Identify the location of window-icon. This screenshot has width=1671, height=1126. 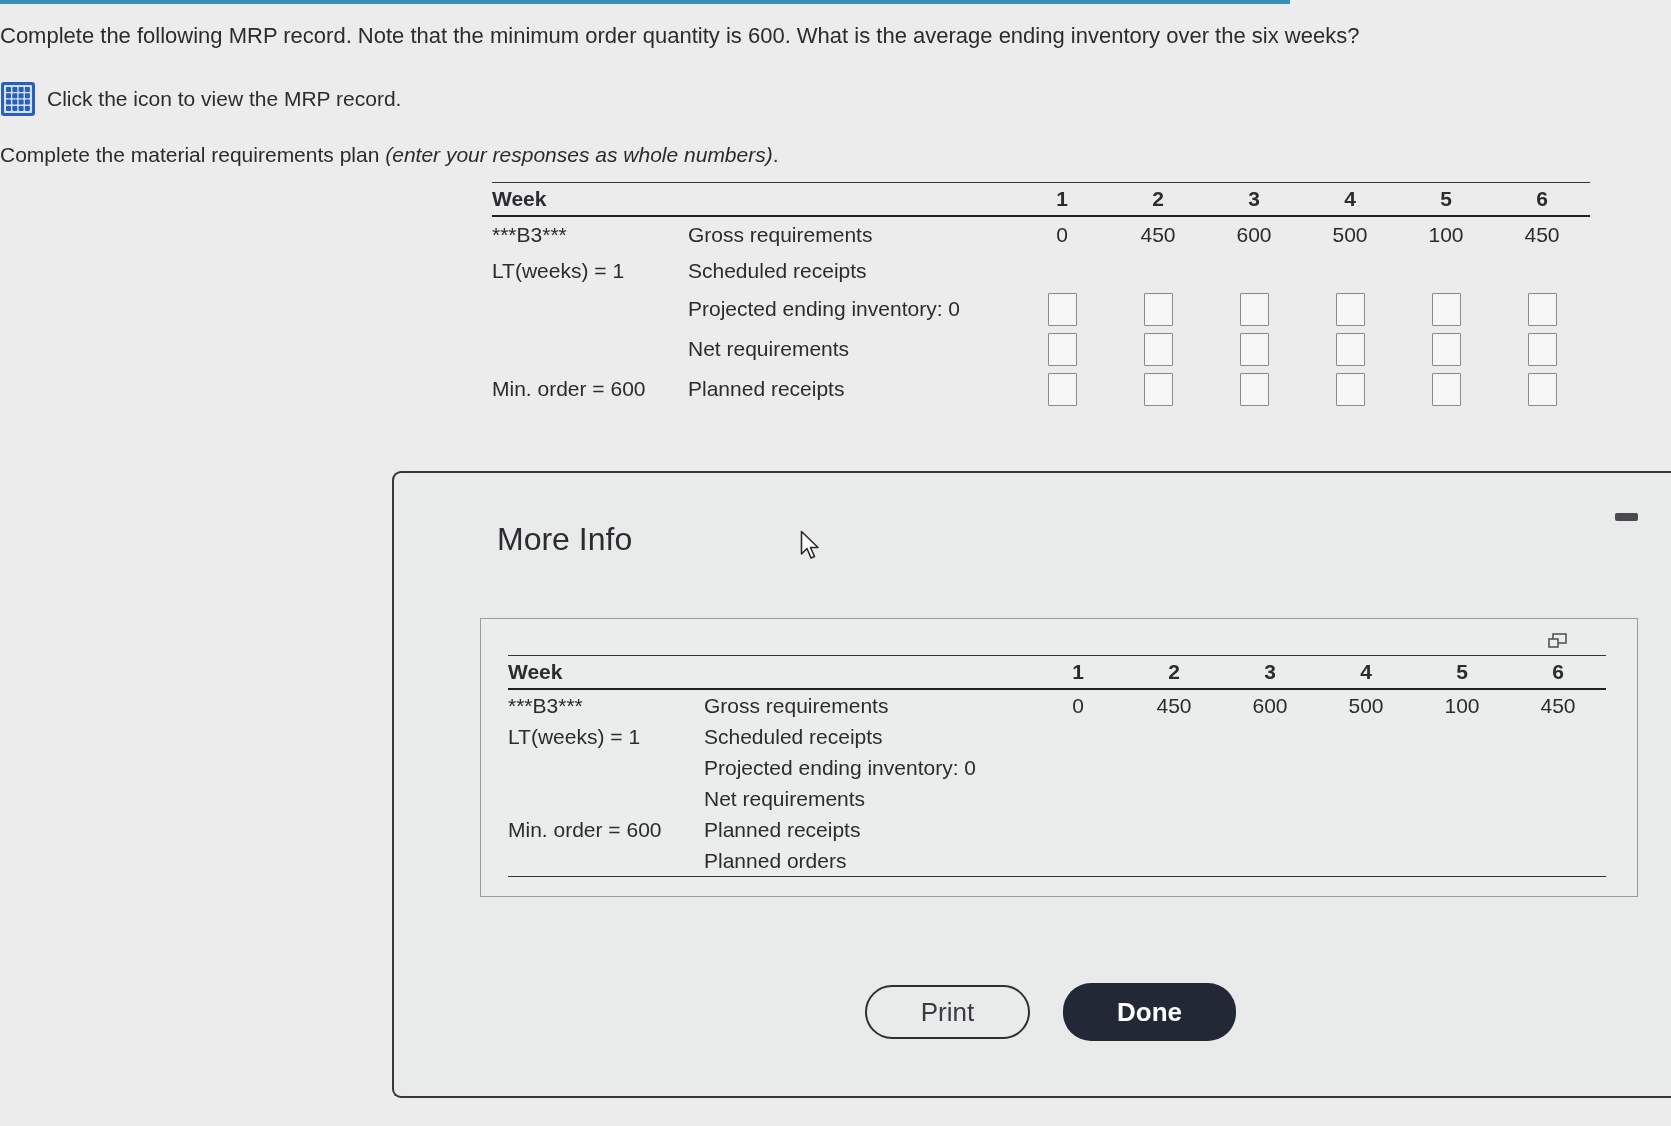
(1558, 641).